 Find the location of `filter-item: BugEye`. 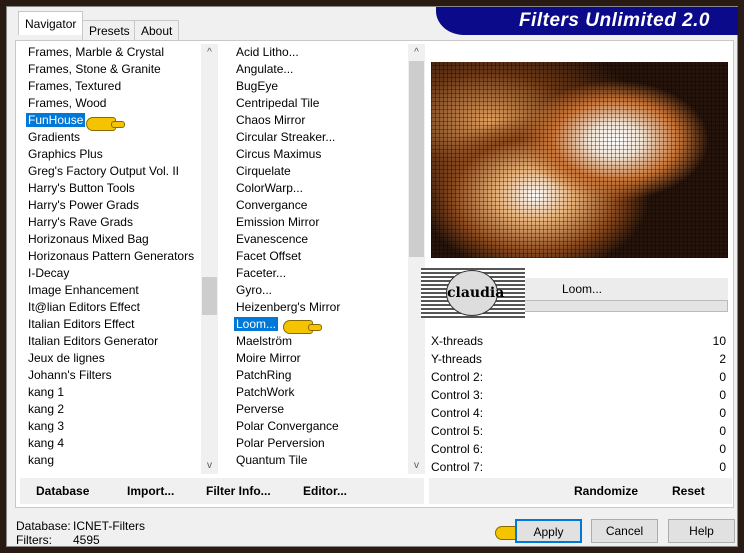

filter-item: BugEye is located at coordinates (319, 86).